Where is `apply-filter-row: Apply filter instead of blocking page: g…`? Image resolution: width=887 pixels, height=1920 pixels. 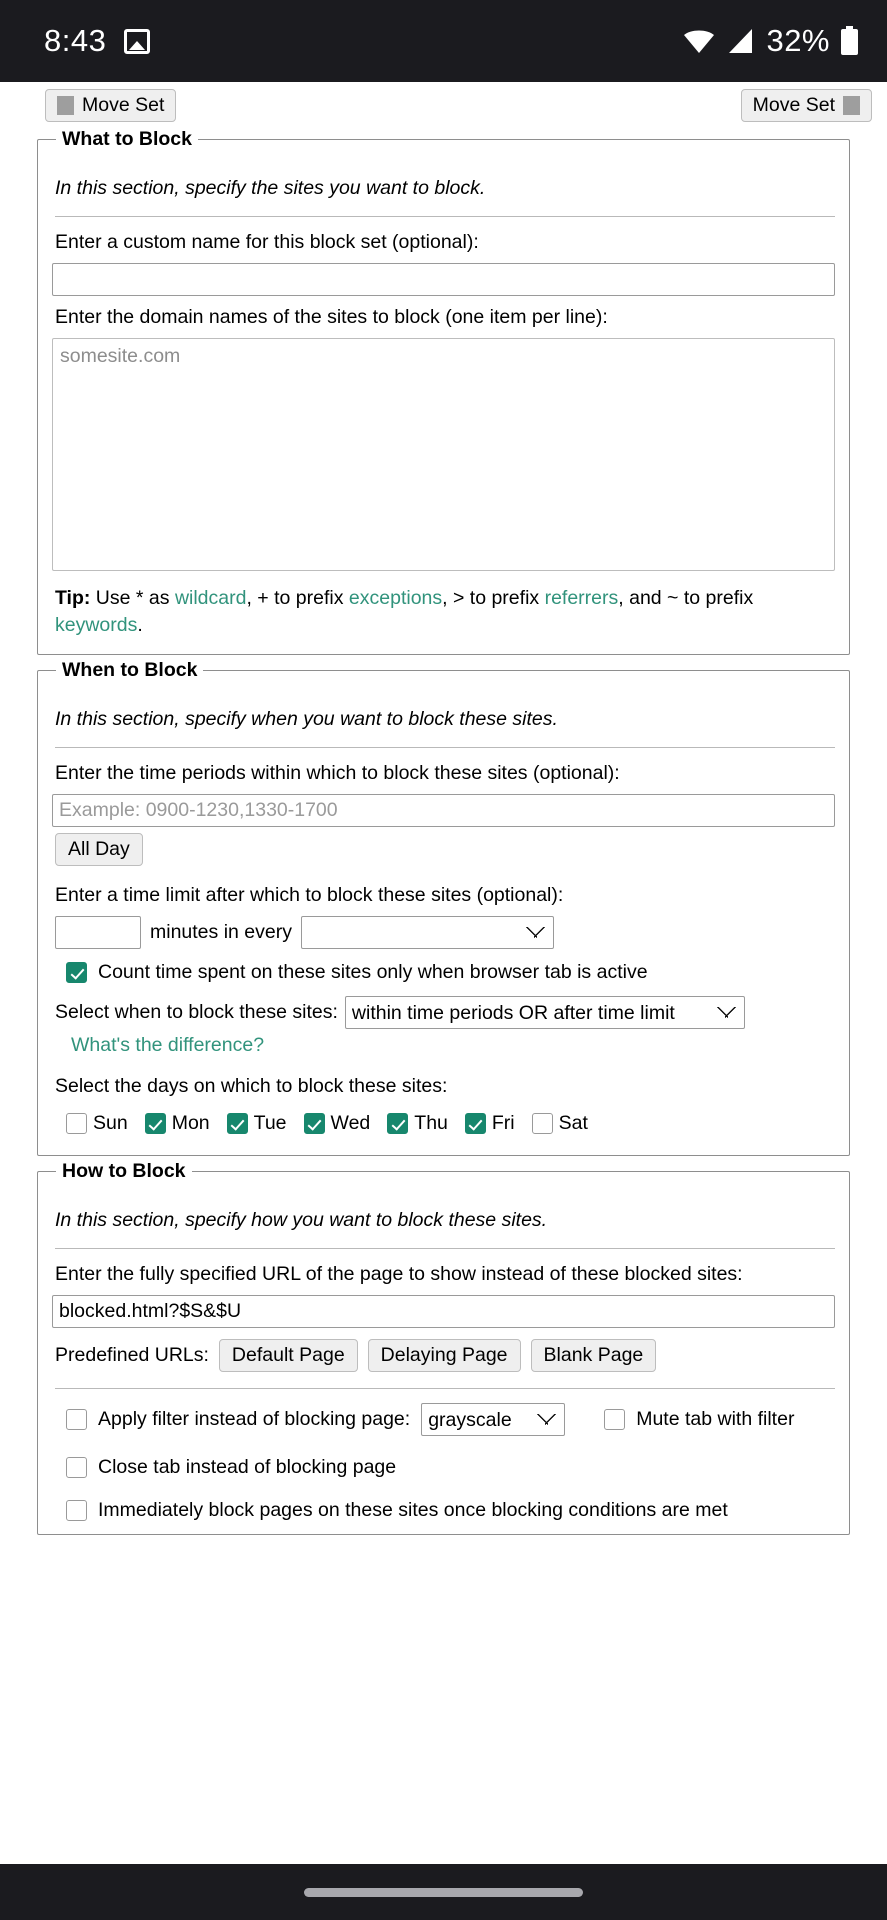 apply-filter-row: Apply filter instead of blocking page: g… is located at coordinates (450, 1420).